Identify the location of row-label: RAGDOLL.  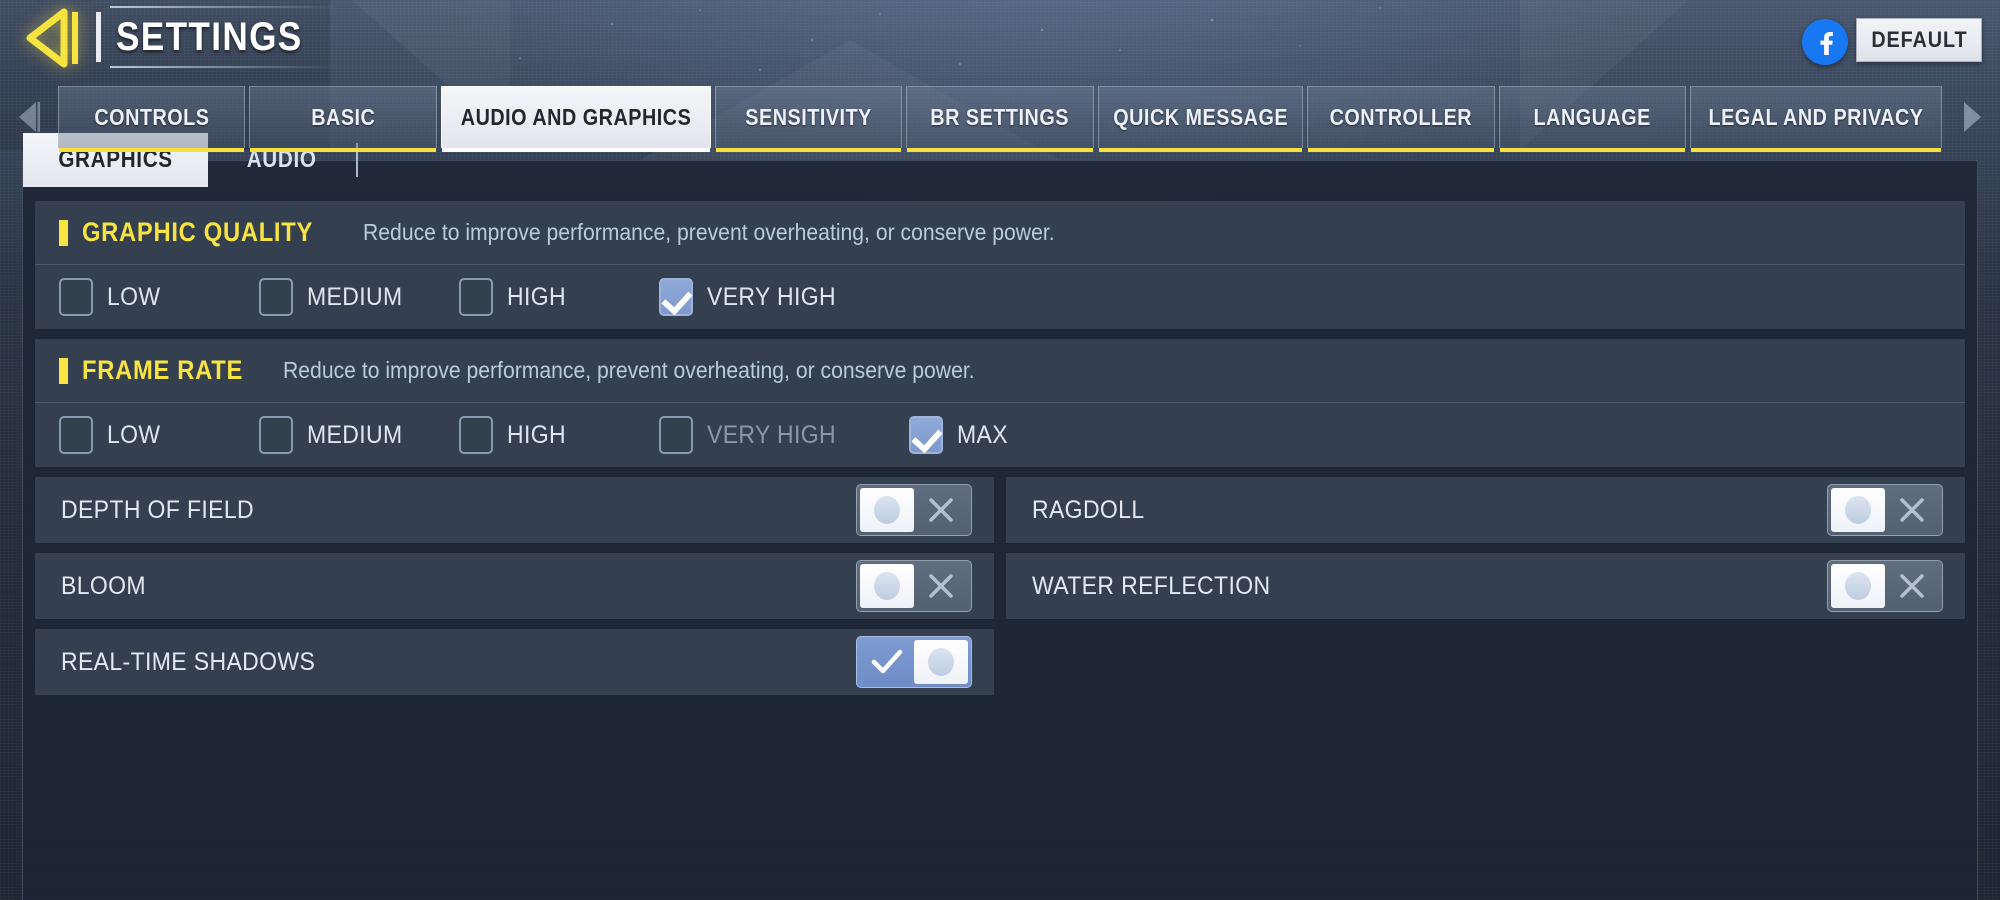
(1088, 509).